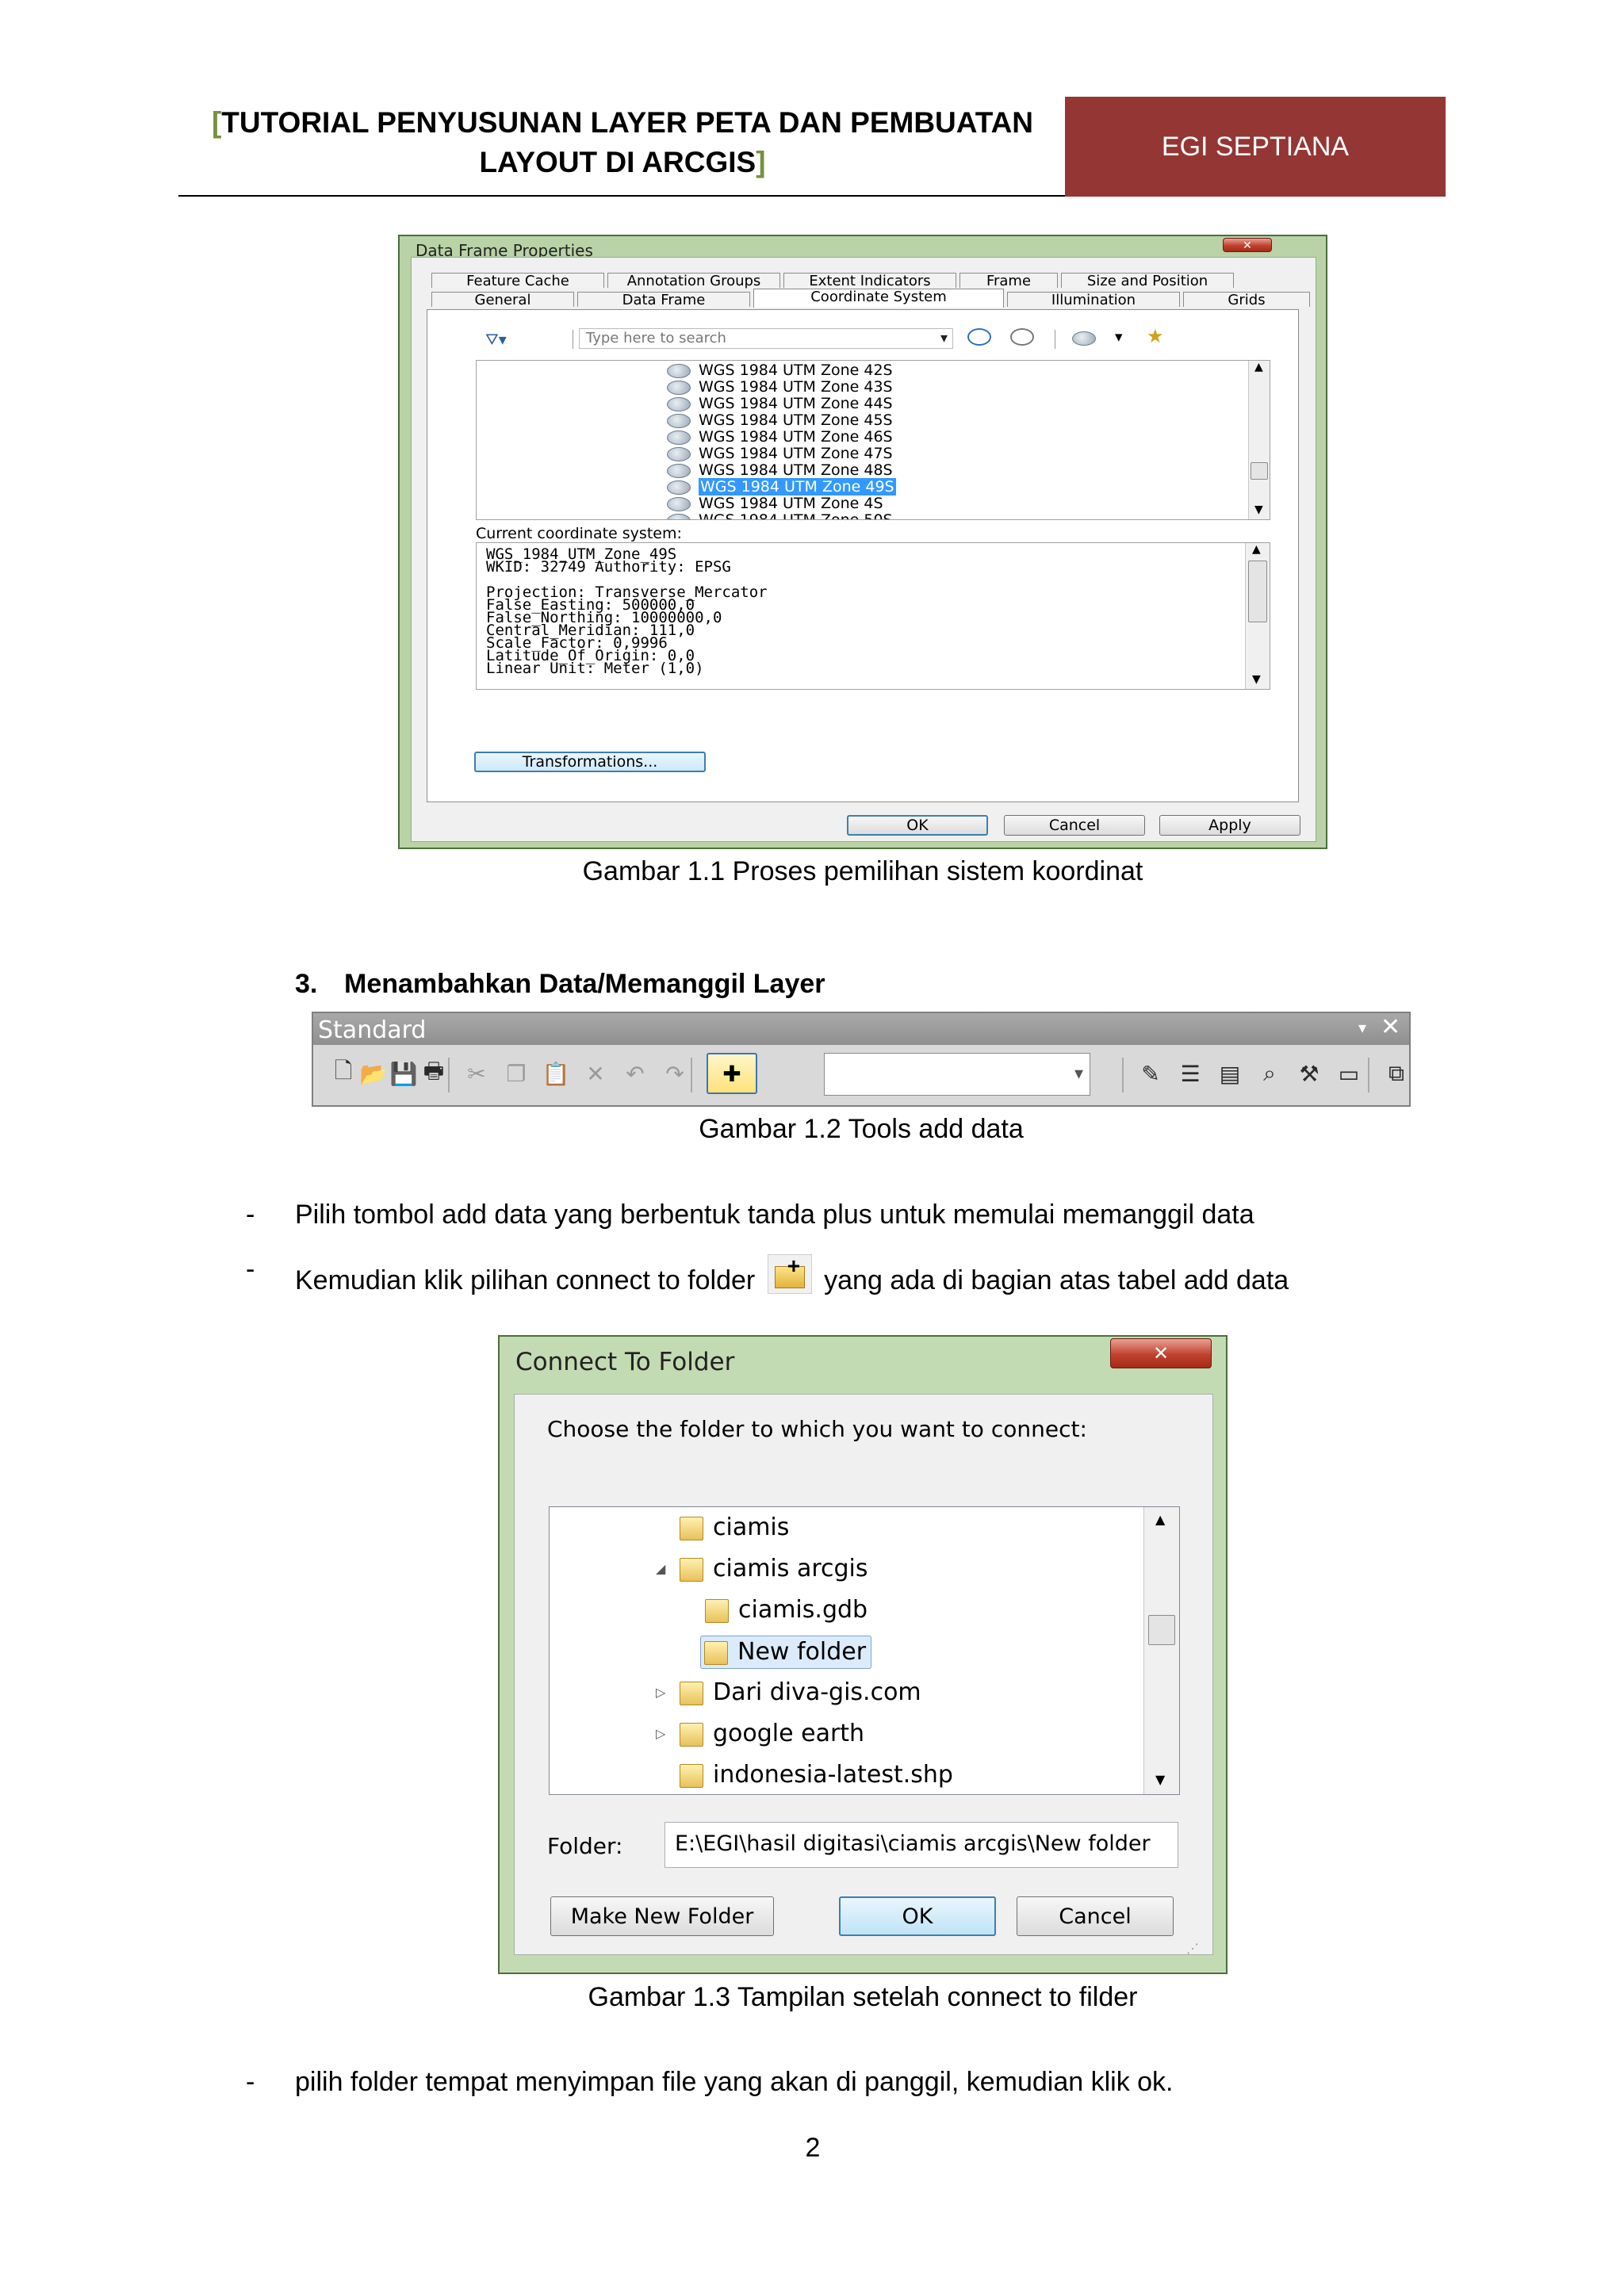 Image resolution: width=1624 pixels, height=2296 pixels. Describe the element at coordinates (781, 515) in the screenshot. I see `coordinate-list-item: WGS 1984 UTM Zone 50S` at that location.